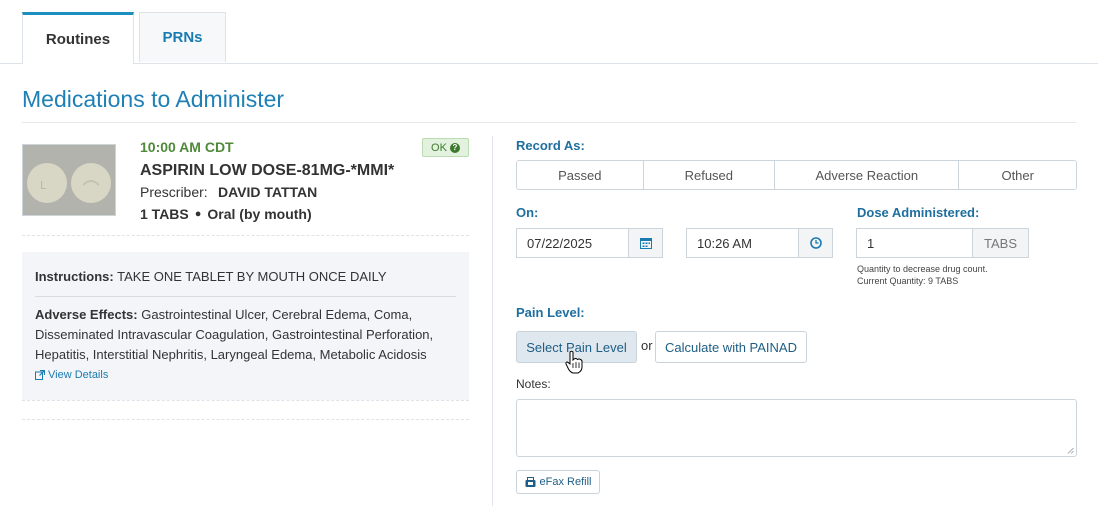 The image size is (1098, 506). I want to click on external-link-icon, so click(40, 375).